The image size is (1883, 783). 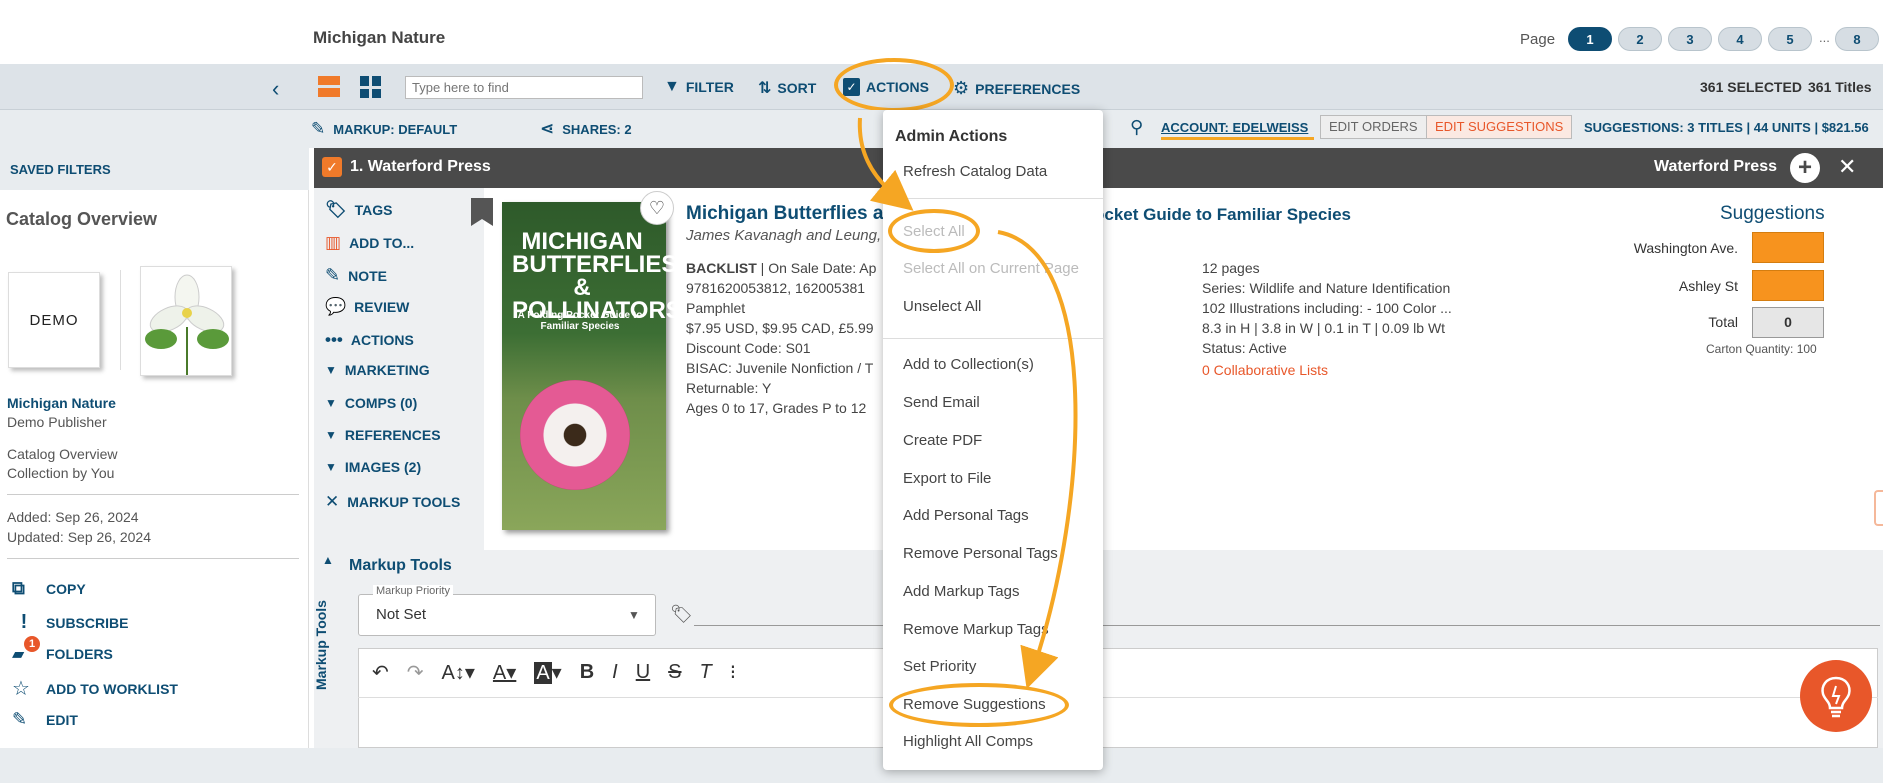 What do you see at coordinates (413, 591) in the screenshot?
I see `markup-priority-legend: Markup Priority` at bounding box center [413, 591].